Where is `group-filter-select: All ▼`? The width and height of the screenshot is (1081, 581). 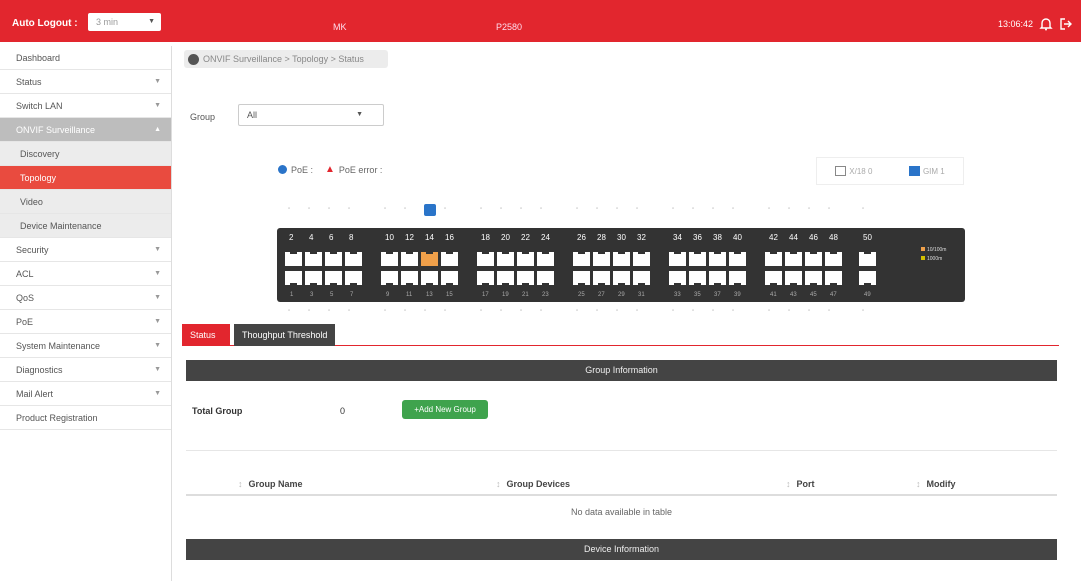 group-filter-select: All ▼ is located at coordinates (311, 115).